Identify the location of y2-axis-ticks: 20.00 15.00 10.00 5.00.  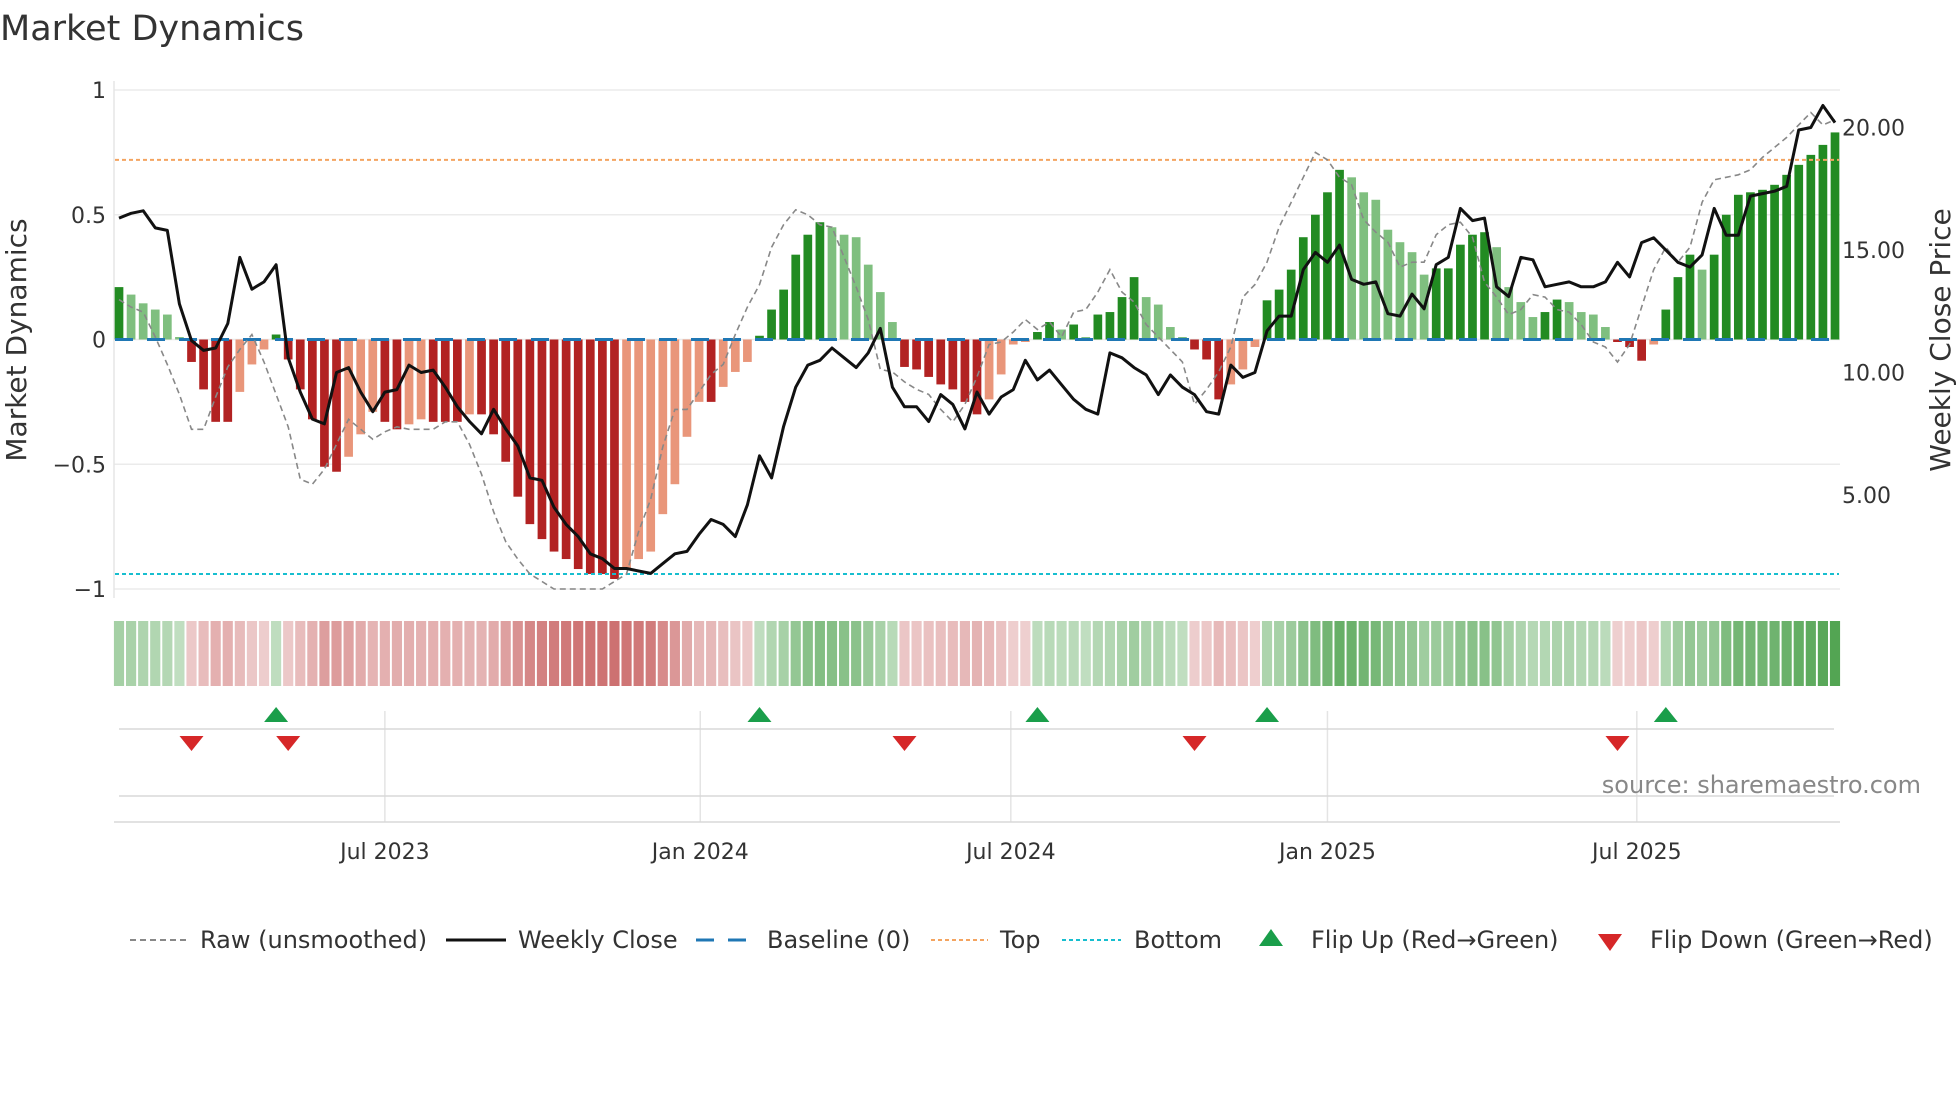
(1873, 313).